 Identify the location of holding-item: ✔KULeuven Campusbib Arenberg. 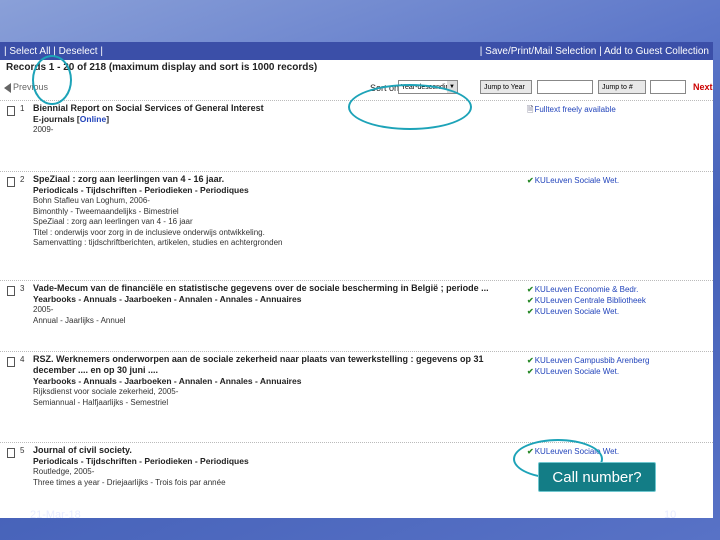
(588, 360).